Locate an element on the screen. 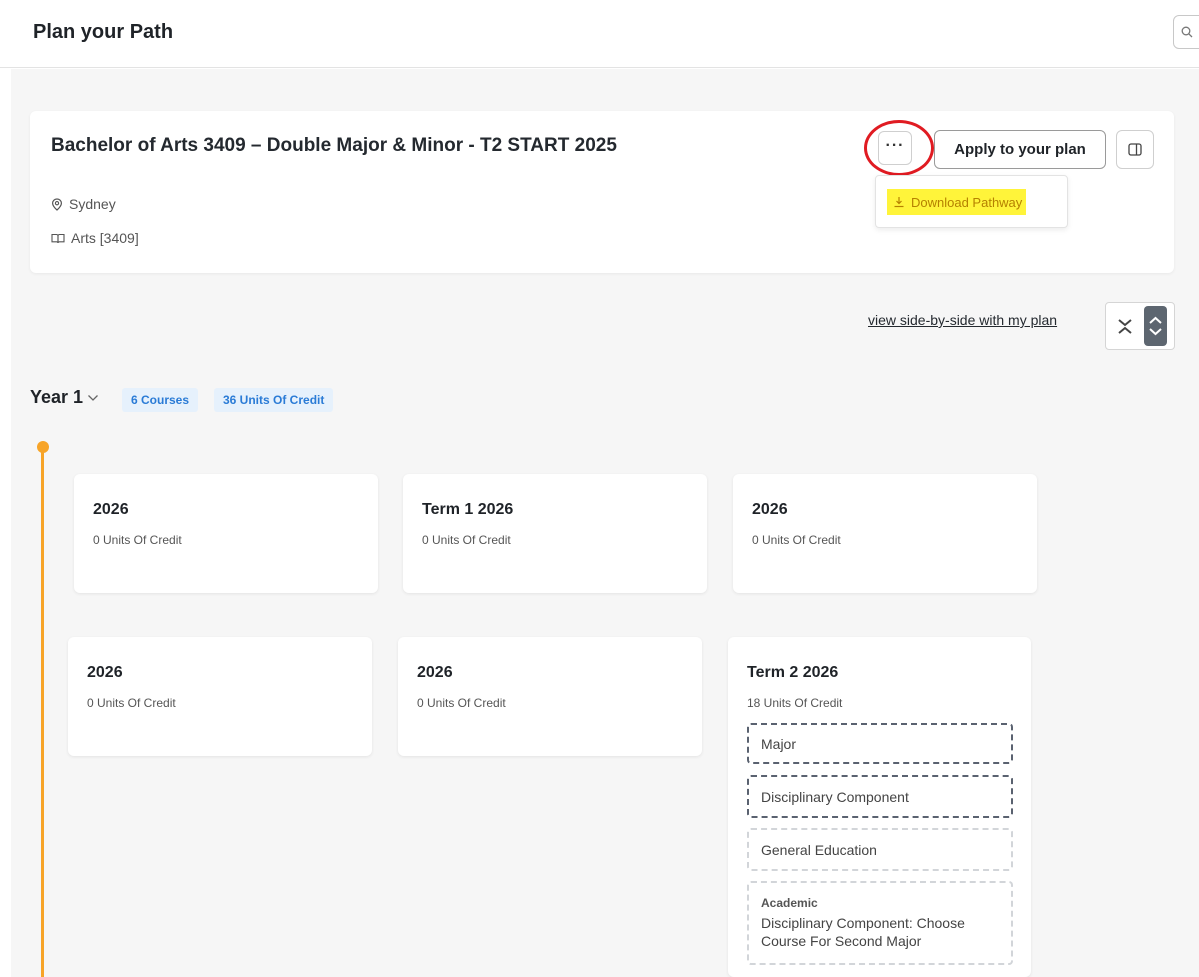 This screenshot has height=977, width=1199. side-by-side-link: view side-by-side with my plan is located at coordinates (962, 320).